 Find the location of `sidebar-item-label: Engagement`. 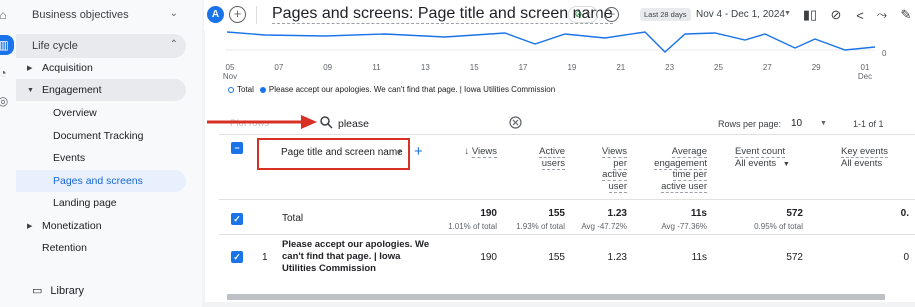

sidebar-item-label: Engagement is located at coordinates (72, 90).